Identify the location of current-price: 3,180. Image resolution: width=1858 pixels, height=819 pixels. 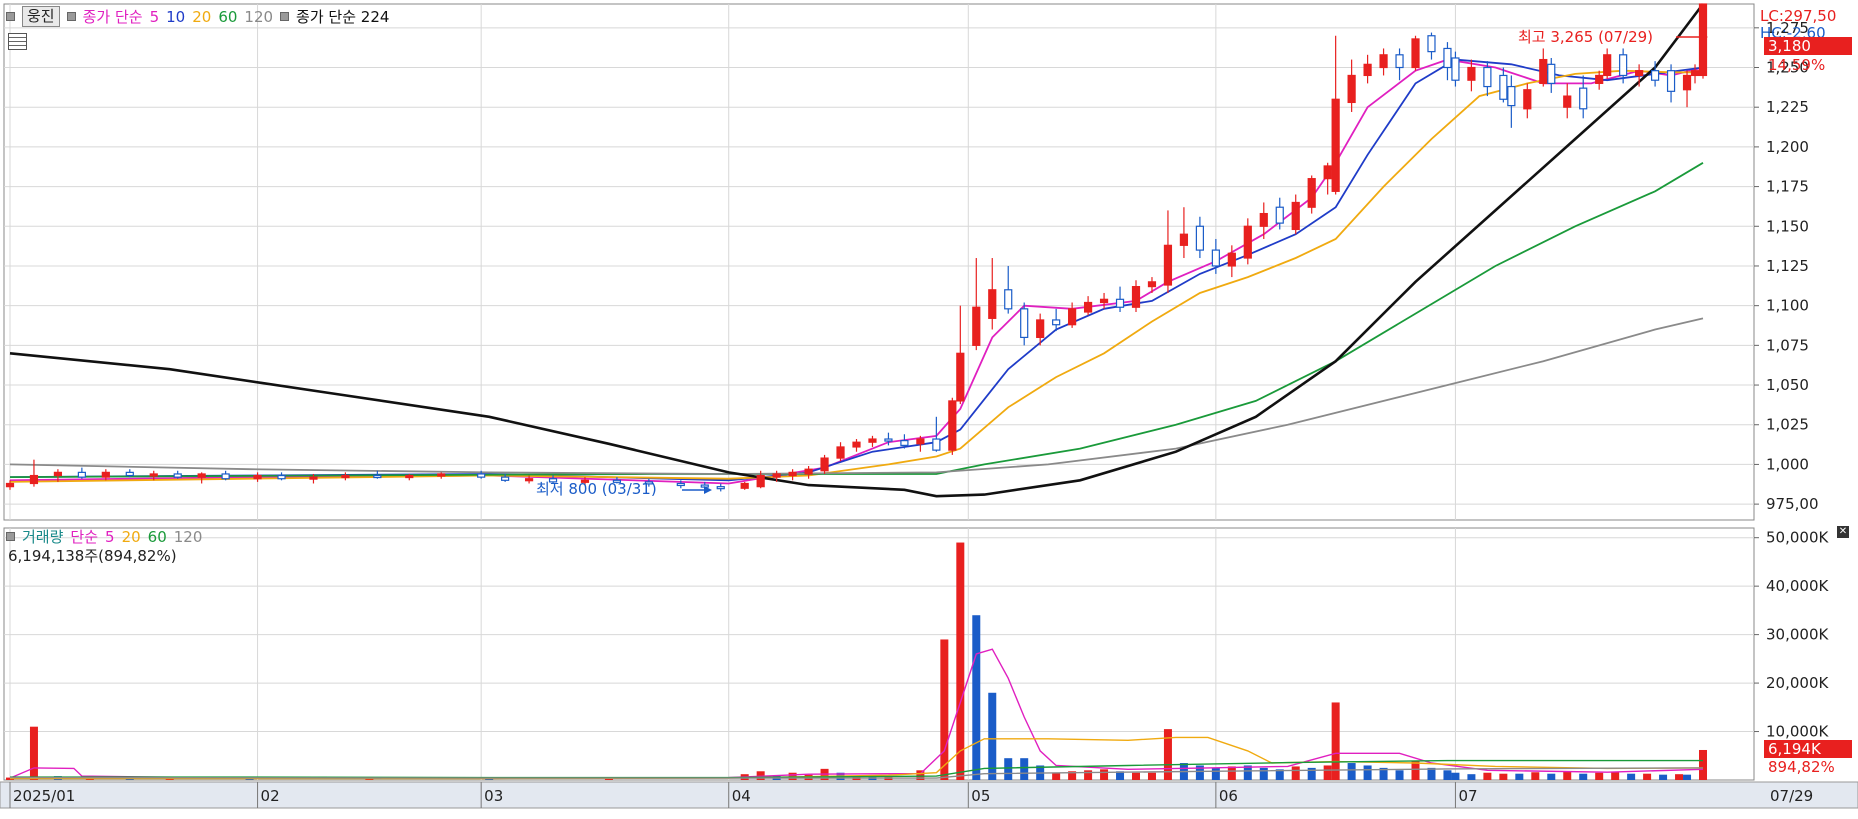
(1789, 46).